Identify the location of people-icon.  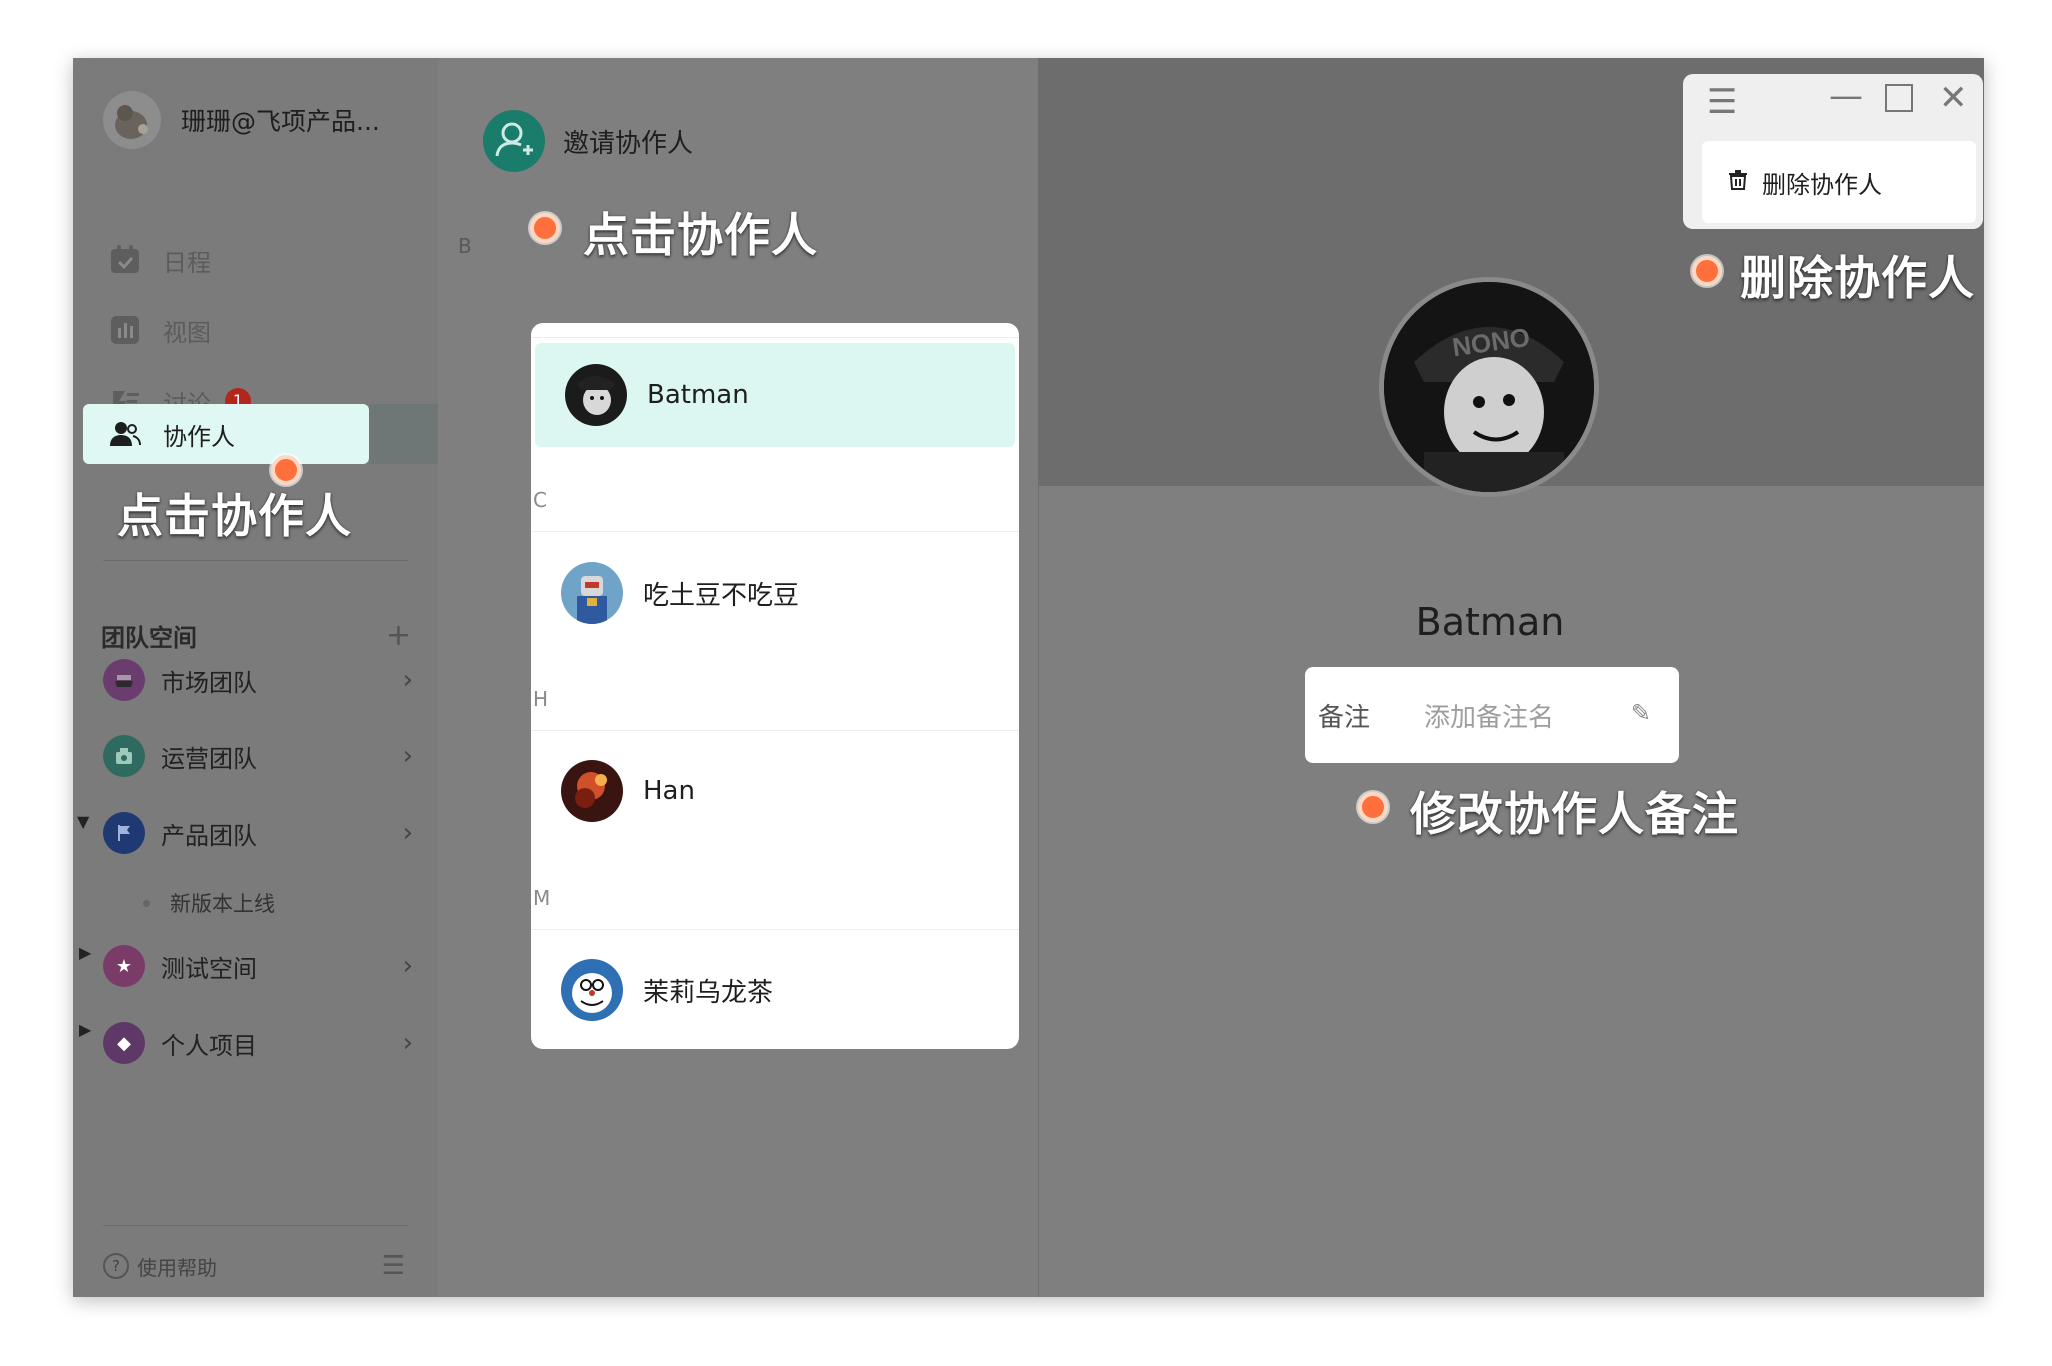
(125, 434).